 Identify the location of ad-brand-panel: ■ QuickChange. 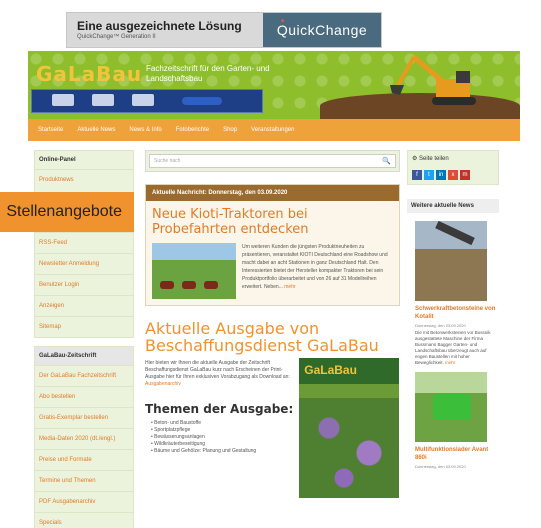
(322, 30).